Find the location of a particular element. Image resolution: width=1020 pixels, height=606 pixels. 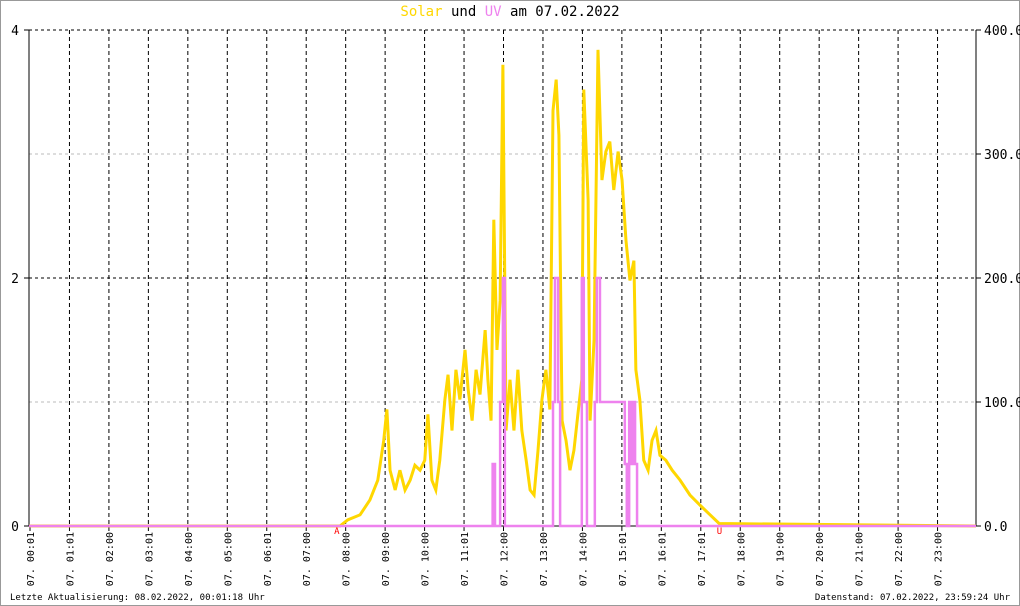

x-tick-label: 07. 07:00 is located at coordinates (307, 559).